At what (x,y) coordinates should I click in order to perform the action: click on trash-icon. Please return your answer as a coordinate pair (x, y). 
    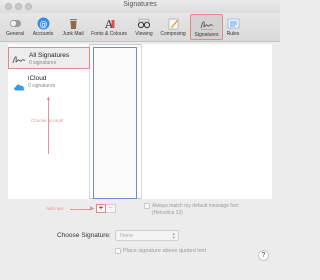
    Looking at the image, I should click on (73, 23).